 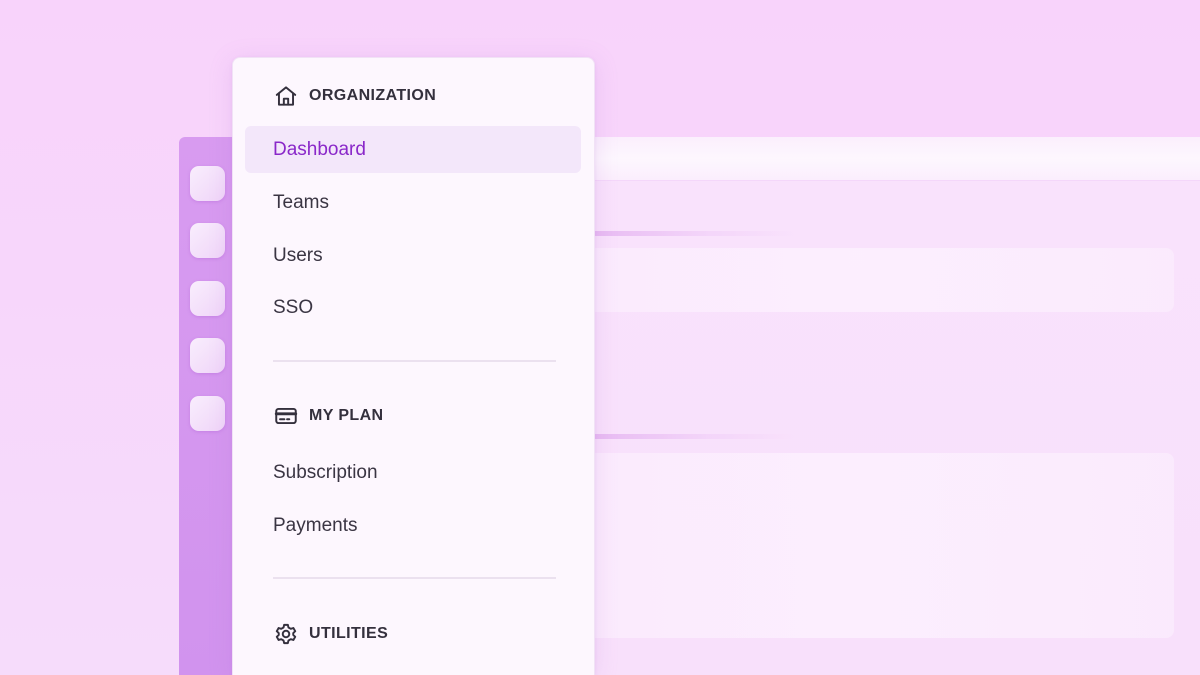 I want to click on section-title: ORGANIZATION, so click(x=373, y=95).